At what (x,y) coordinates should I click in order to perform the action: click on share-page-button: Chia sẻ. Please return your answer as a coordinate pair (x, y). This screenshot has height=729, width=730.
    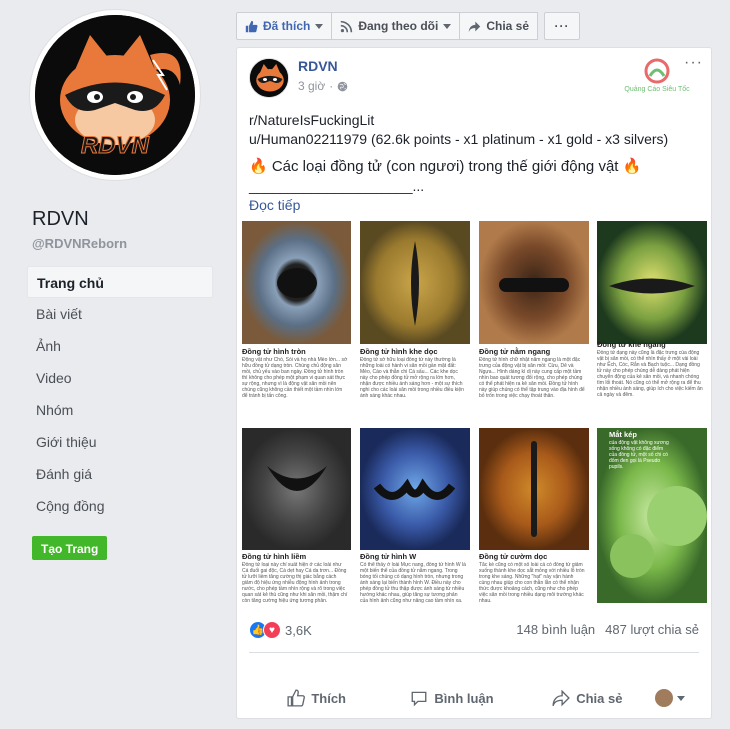
    Looking at the image, I should click on (499, 26).